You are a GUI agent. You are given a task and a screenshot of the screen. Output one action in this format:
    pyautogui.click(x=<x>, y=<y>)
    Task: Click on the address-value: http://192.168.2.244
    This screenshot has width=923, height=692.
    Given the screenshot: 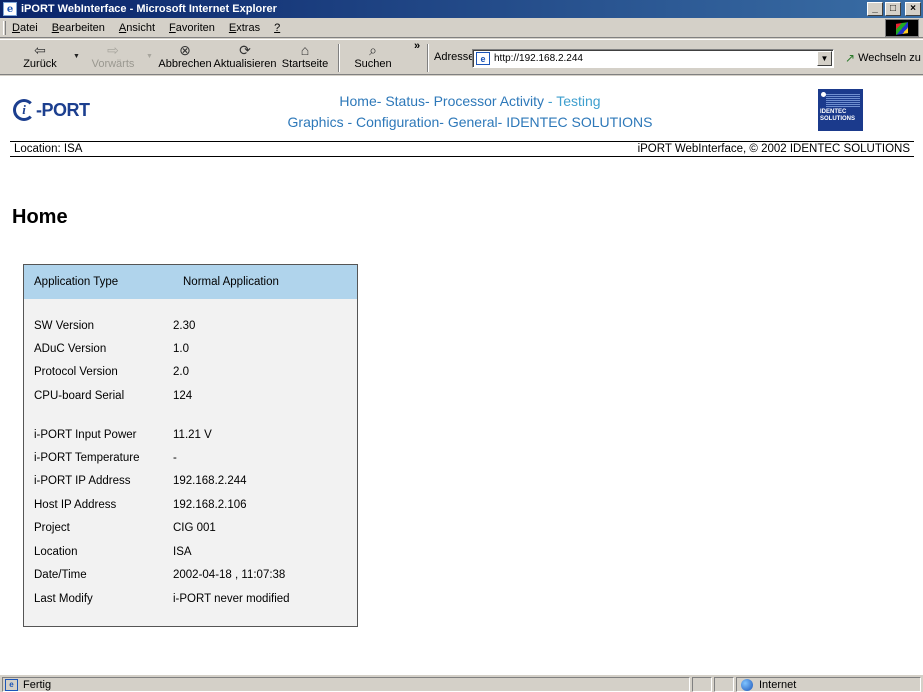 What is the action you would take?
    pyautogui.click(x=538, y=58)
    